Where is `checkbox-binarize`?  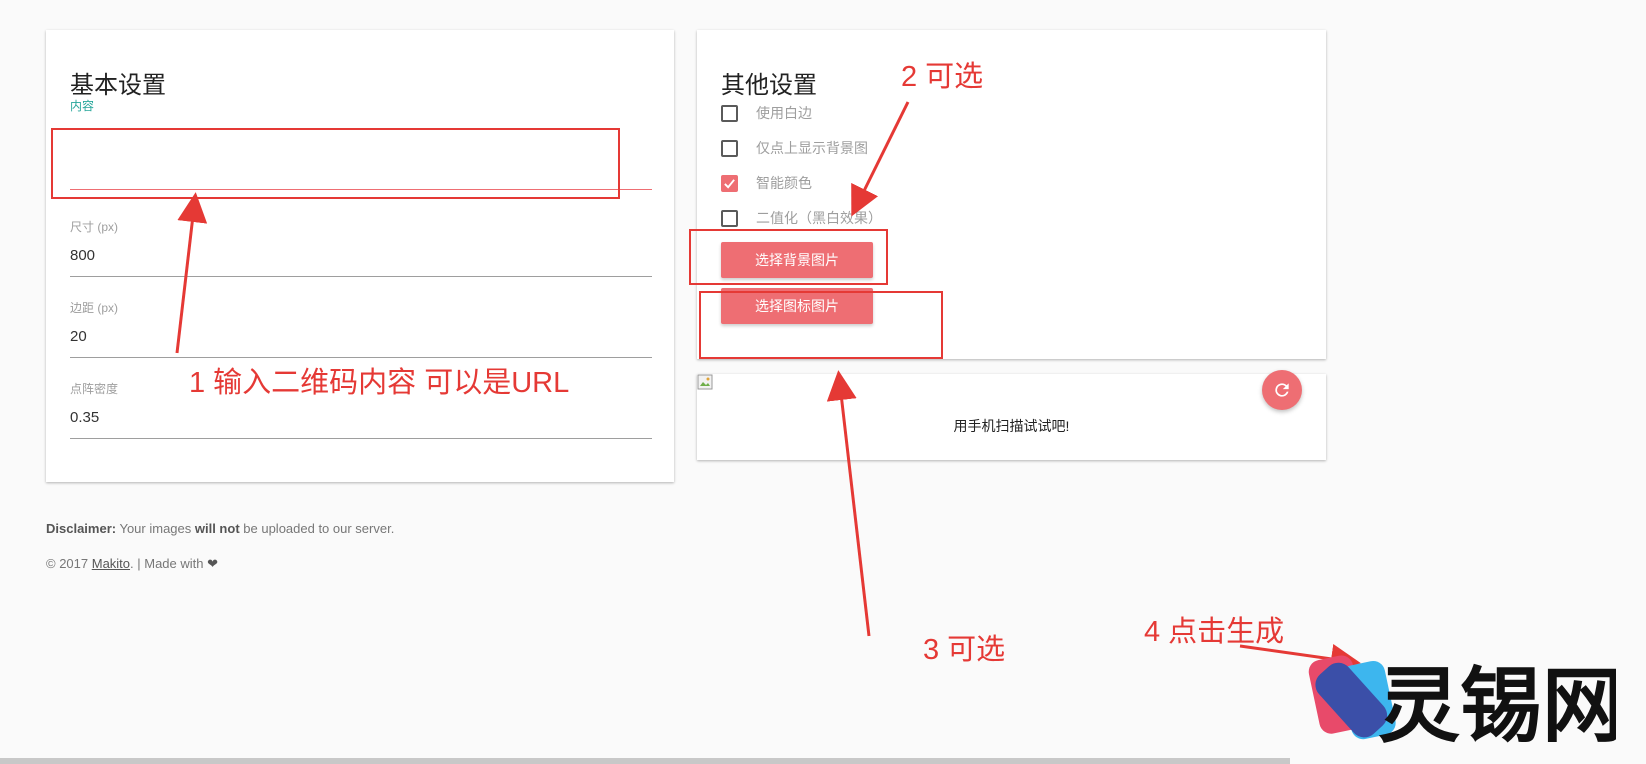
checkbox-binarize is located at coordinates (729, 218).